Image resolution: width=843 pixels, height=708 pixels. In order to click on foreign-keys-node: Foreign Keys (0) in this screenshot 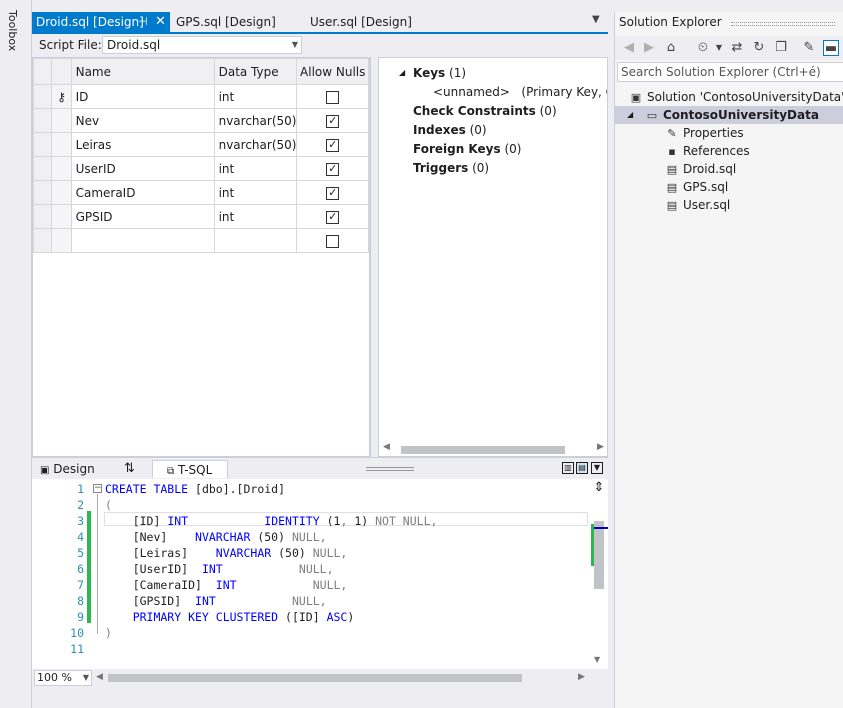, I will do `click(467, 149)`.